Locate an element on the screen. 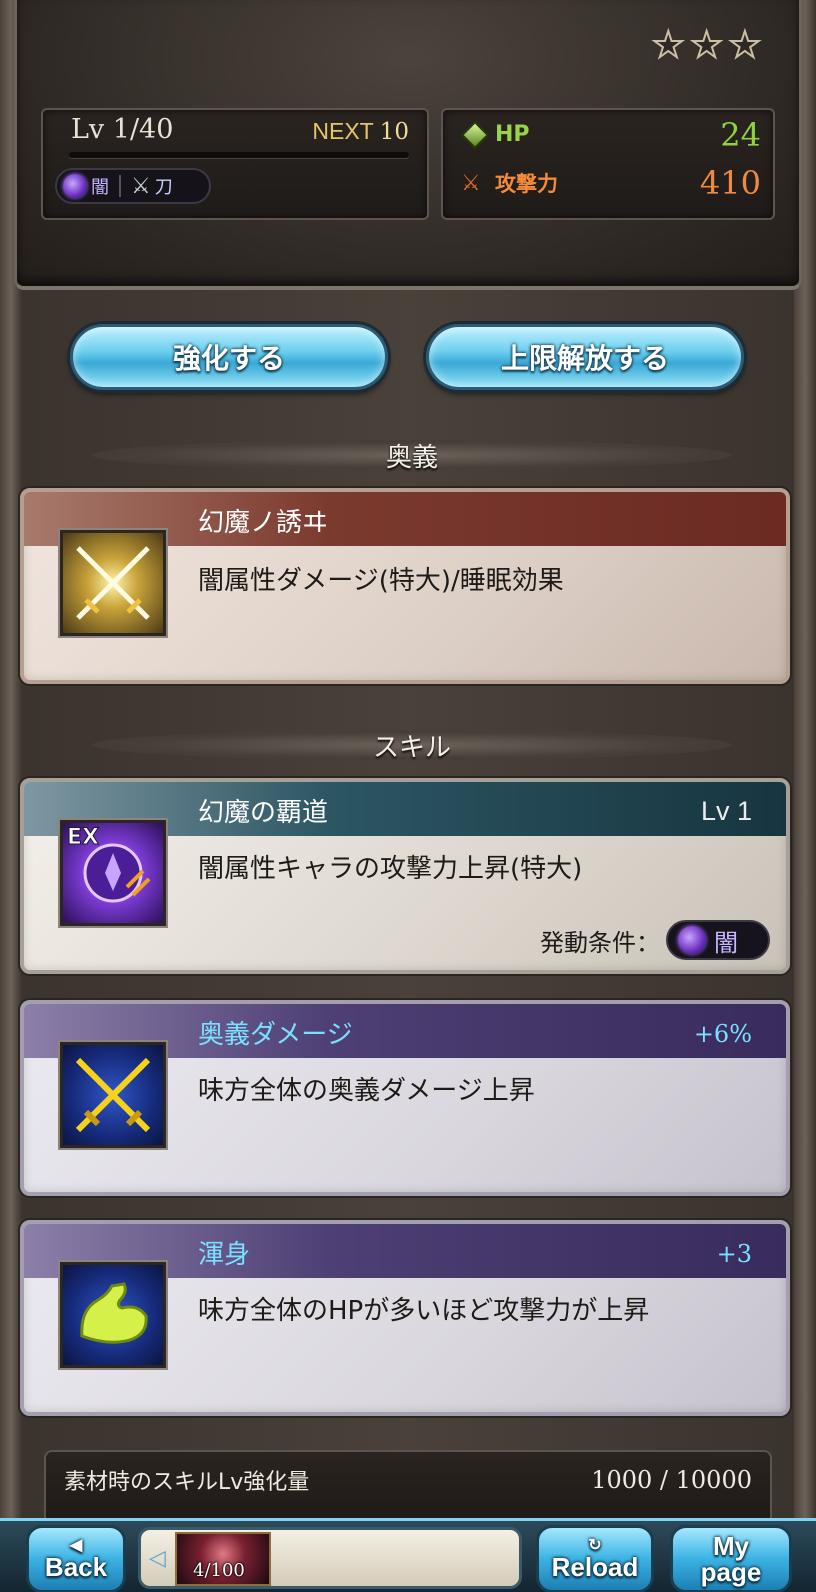 This screenshot has height=1592, width=816. ougi-name: 幻魔ノ誘ヰ is located at coordinates (263, 523).